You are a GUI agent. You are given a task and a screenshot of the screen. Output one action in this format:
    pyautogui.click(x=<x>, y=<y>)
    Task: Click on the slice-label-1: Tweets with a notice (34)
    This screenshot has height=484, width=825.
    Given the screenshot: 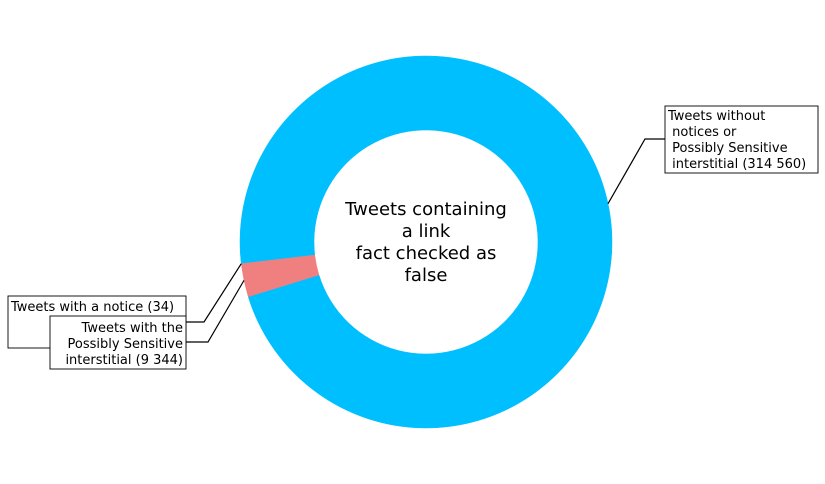 What is the action you would take?
    pyautogui.click(x=92, y=307)
    